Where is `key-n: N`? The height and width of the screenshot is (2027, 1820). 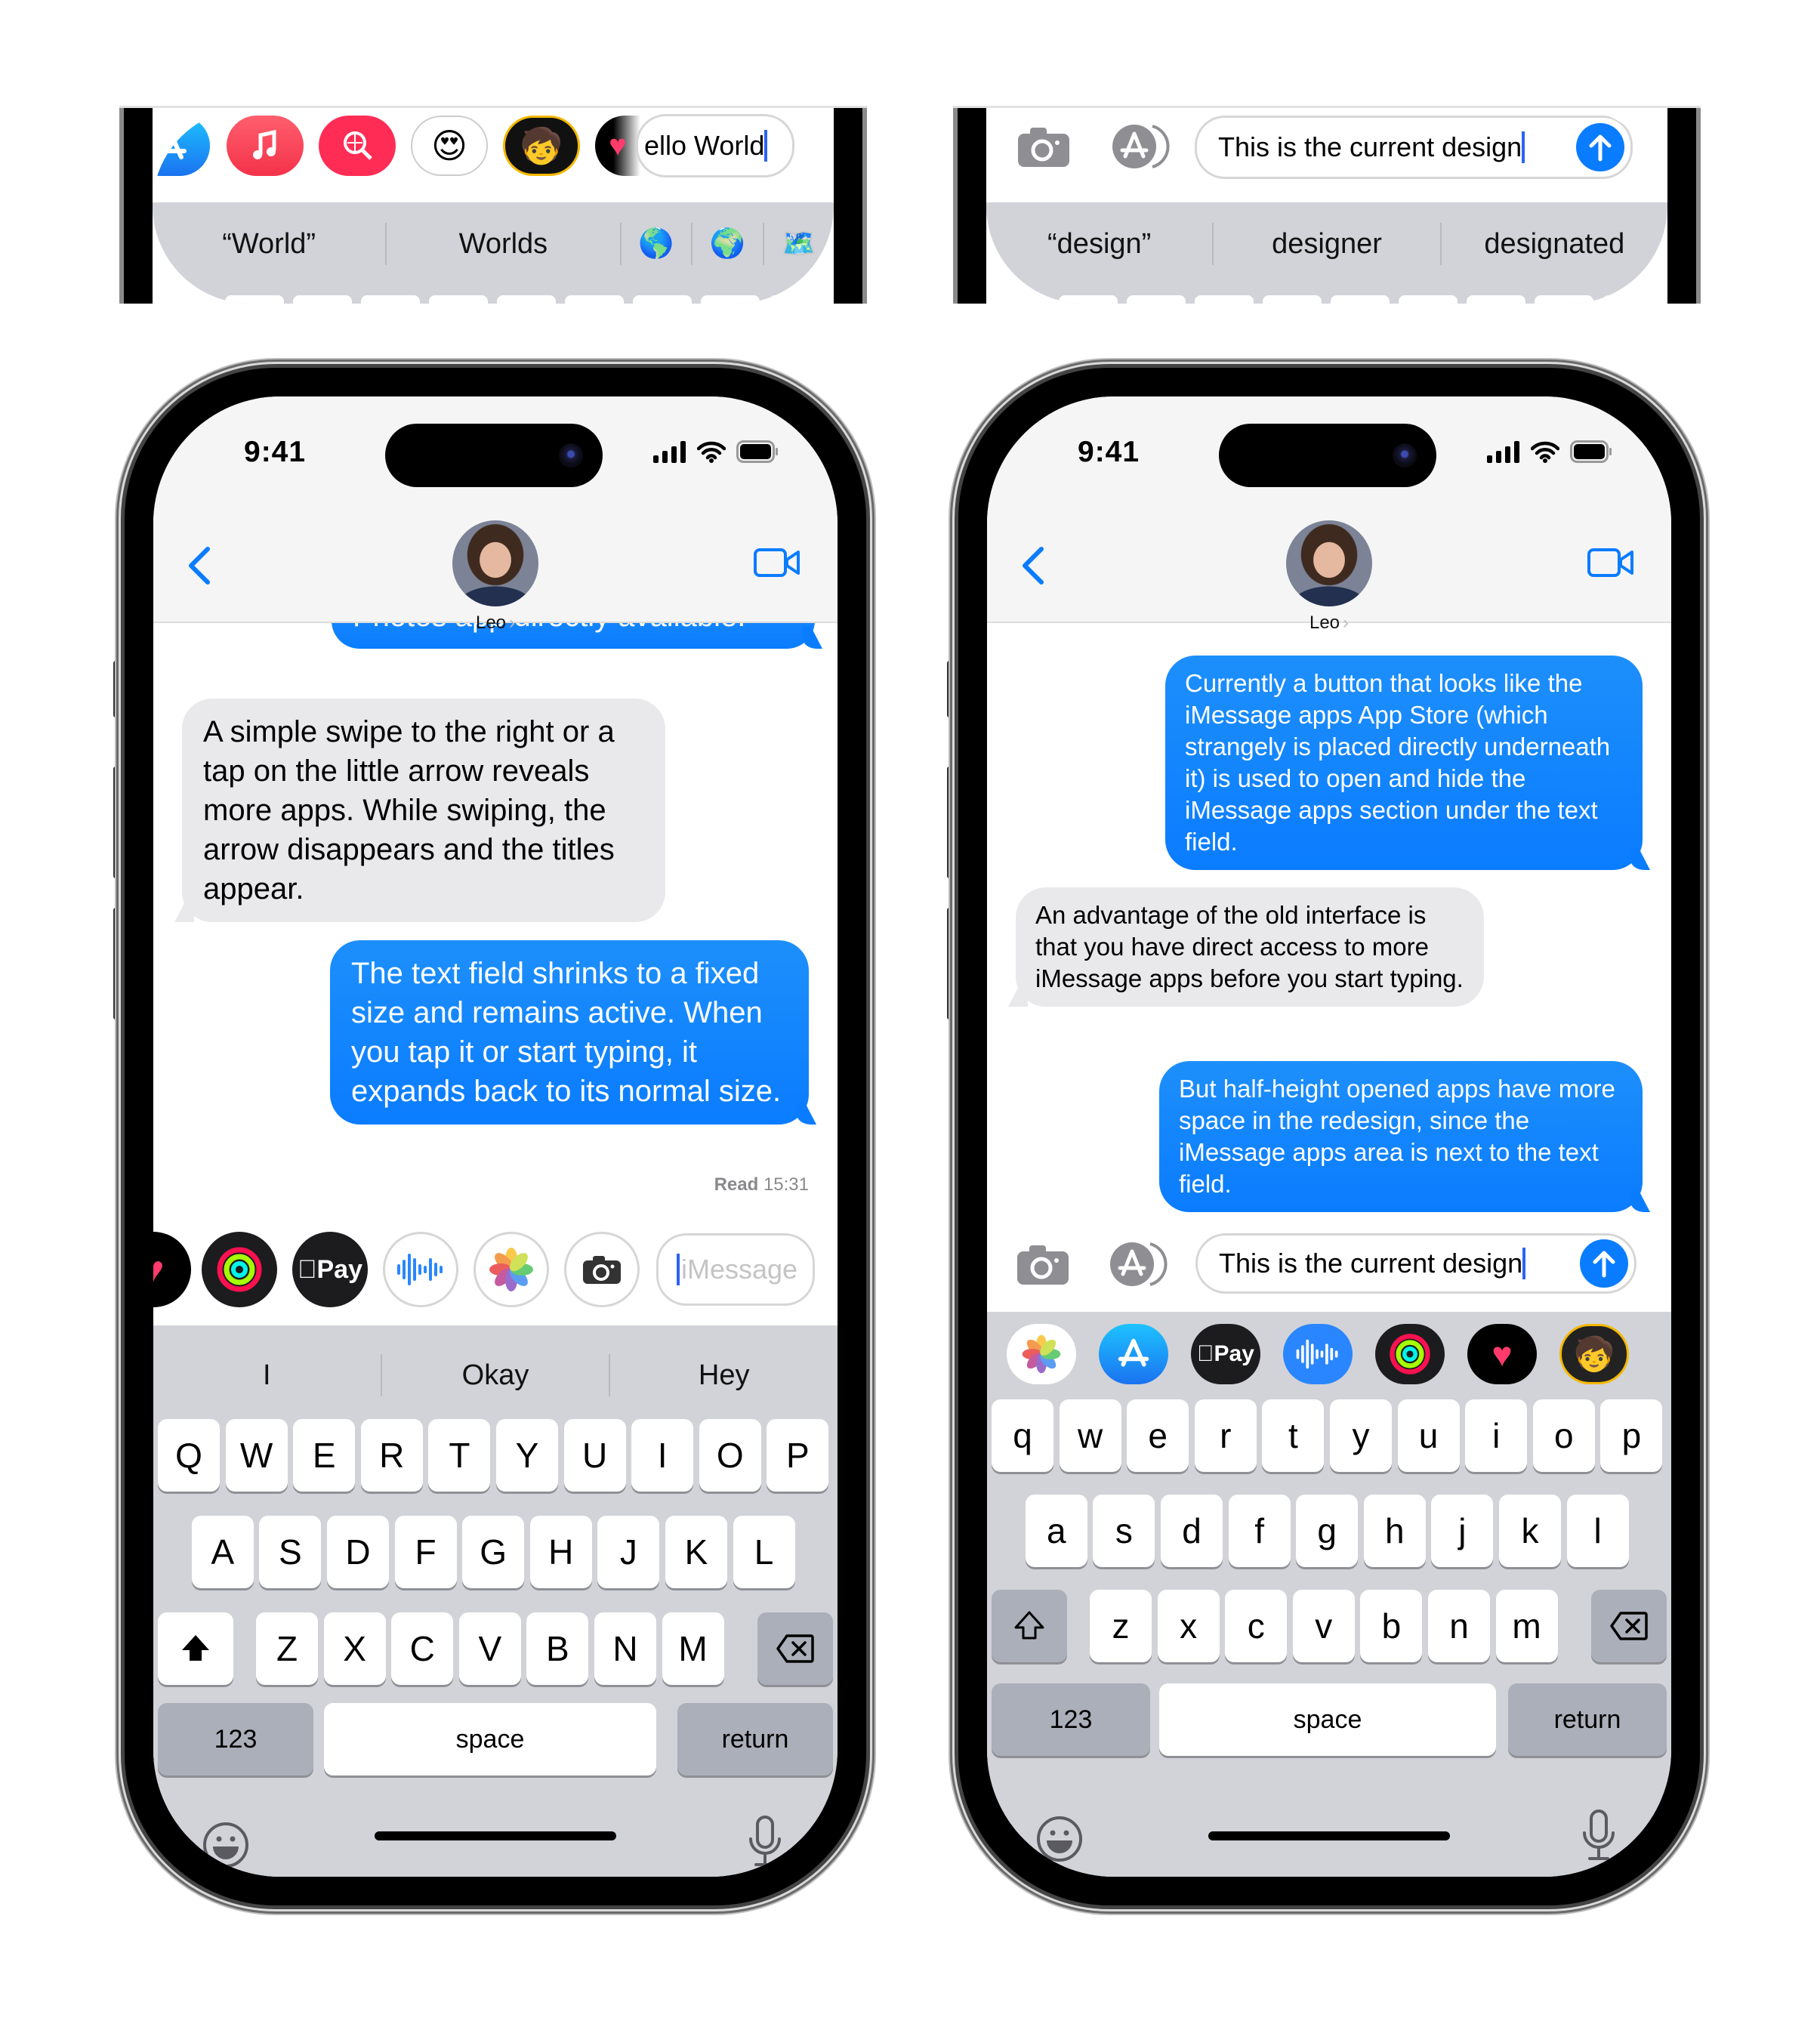
key-n: N is located at coordinates (625, 1648).